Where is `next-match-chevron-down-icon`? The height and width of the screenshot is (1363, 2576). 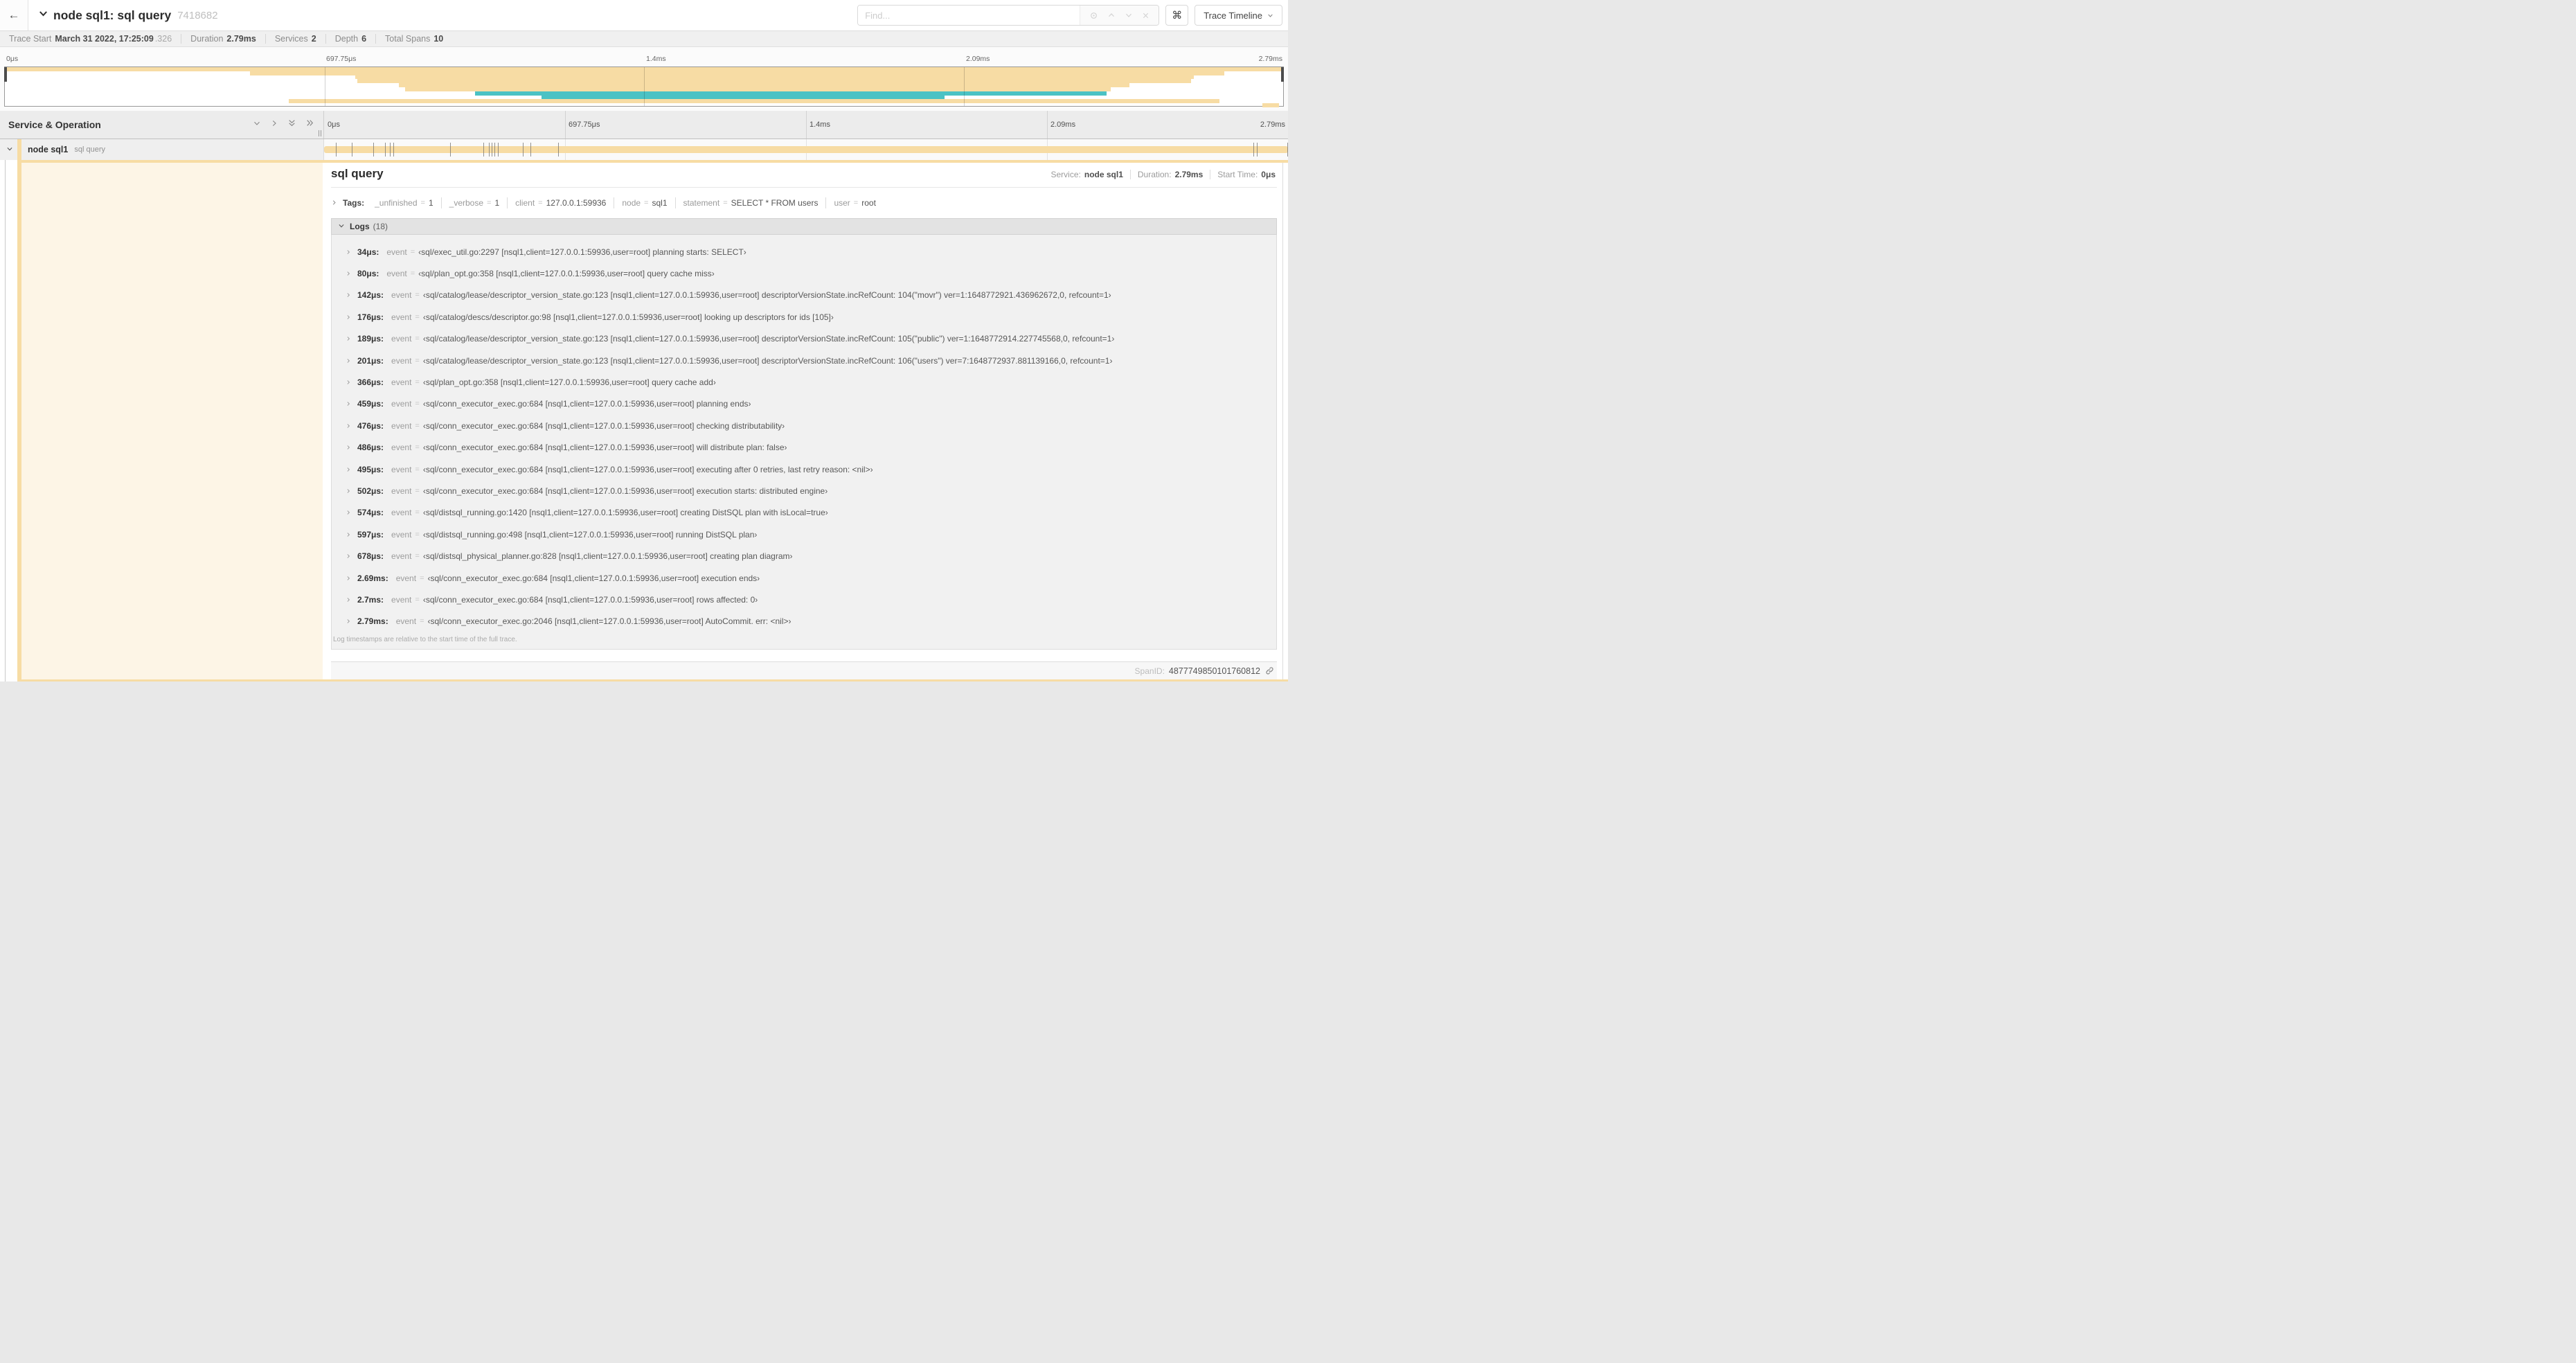 next-match-chevron-down-icon is located at coordinates (1129, 15).